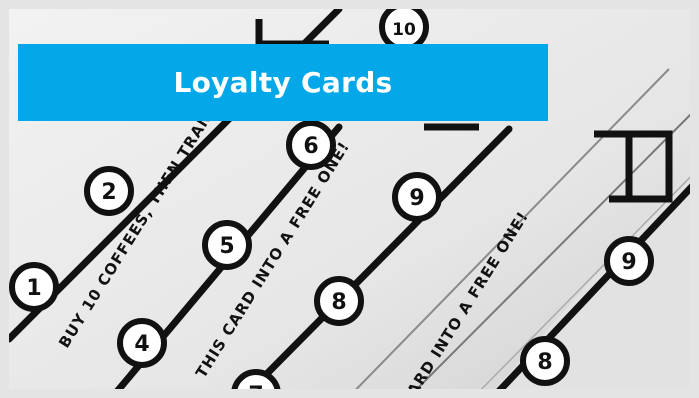 This screenshot has width=699, height=398. I want to click on banner-title: Loyalty Cards, so click(283, 82).